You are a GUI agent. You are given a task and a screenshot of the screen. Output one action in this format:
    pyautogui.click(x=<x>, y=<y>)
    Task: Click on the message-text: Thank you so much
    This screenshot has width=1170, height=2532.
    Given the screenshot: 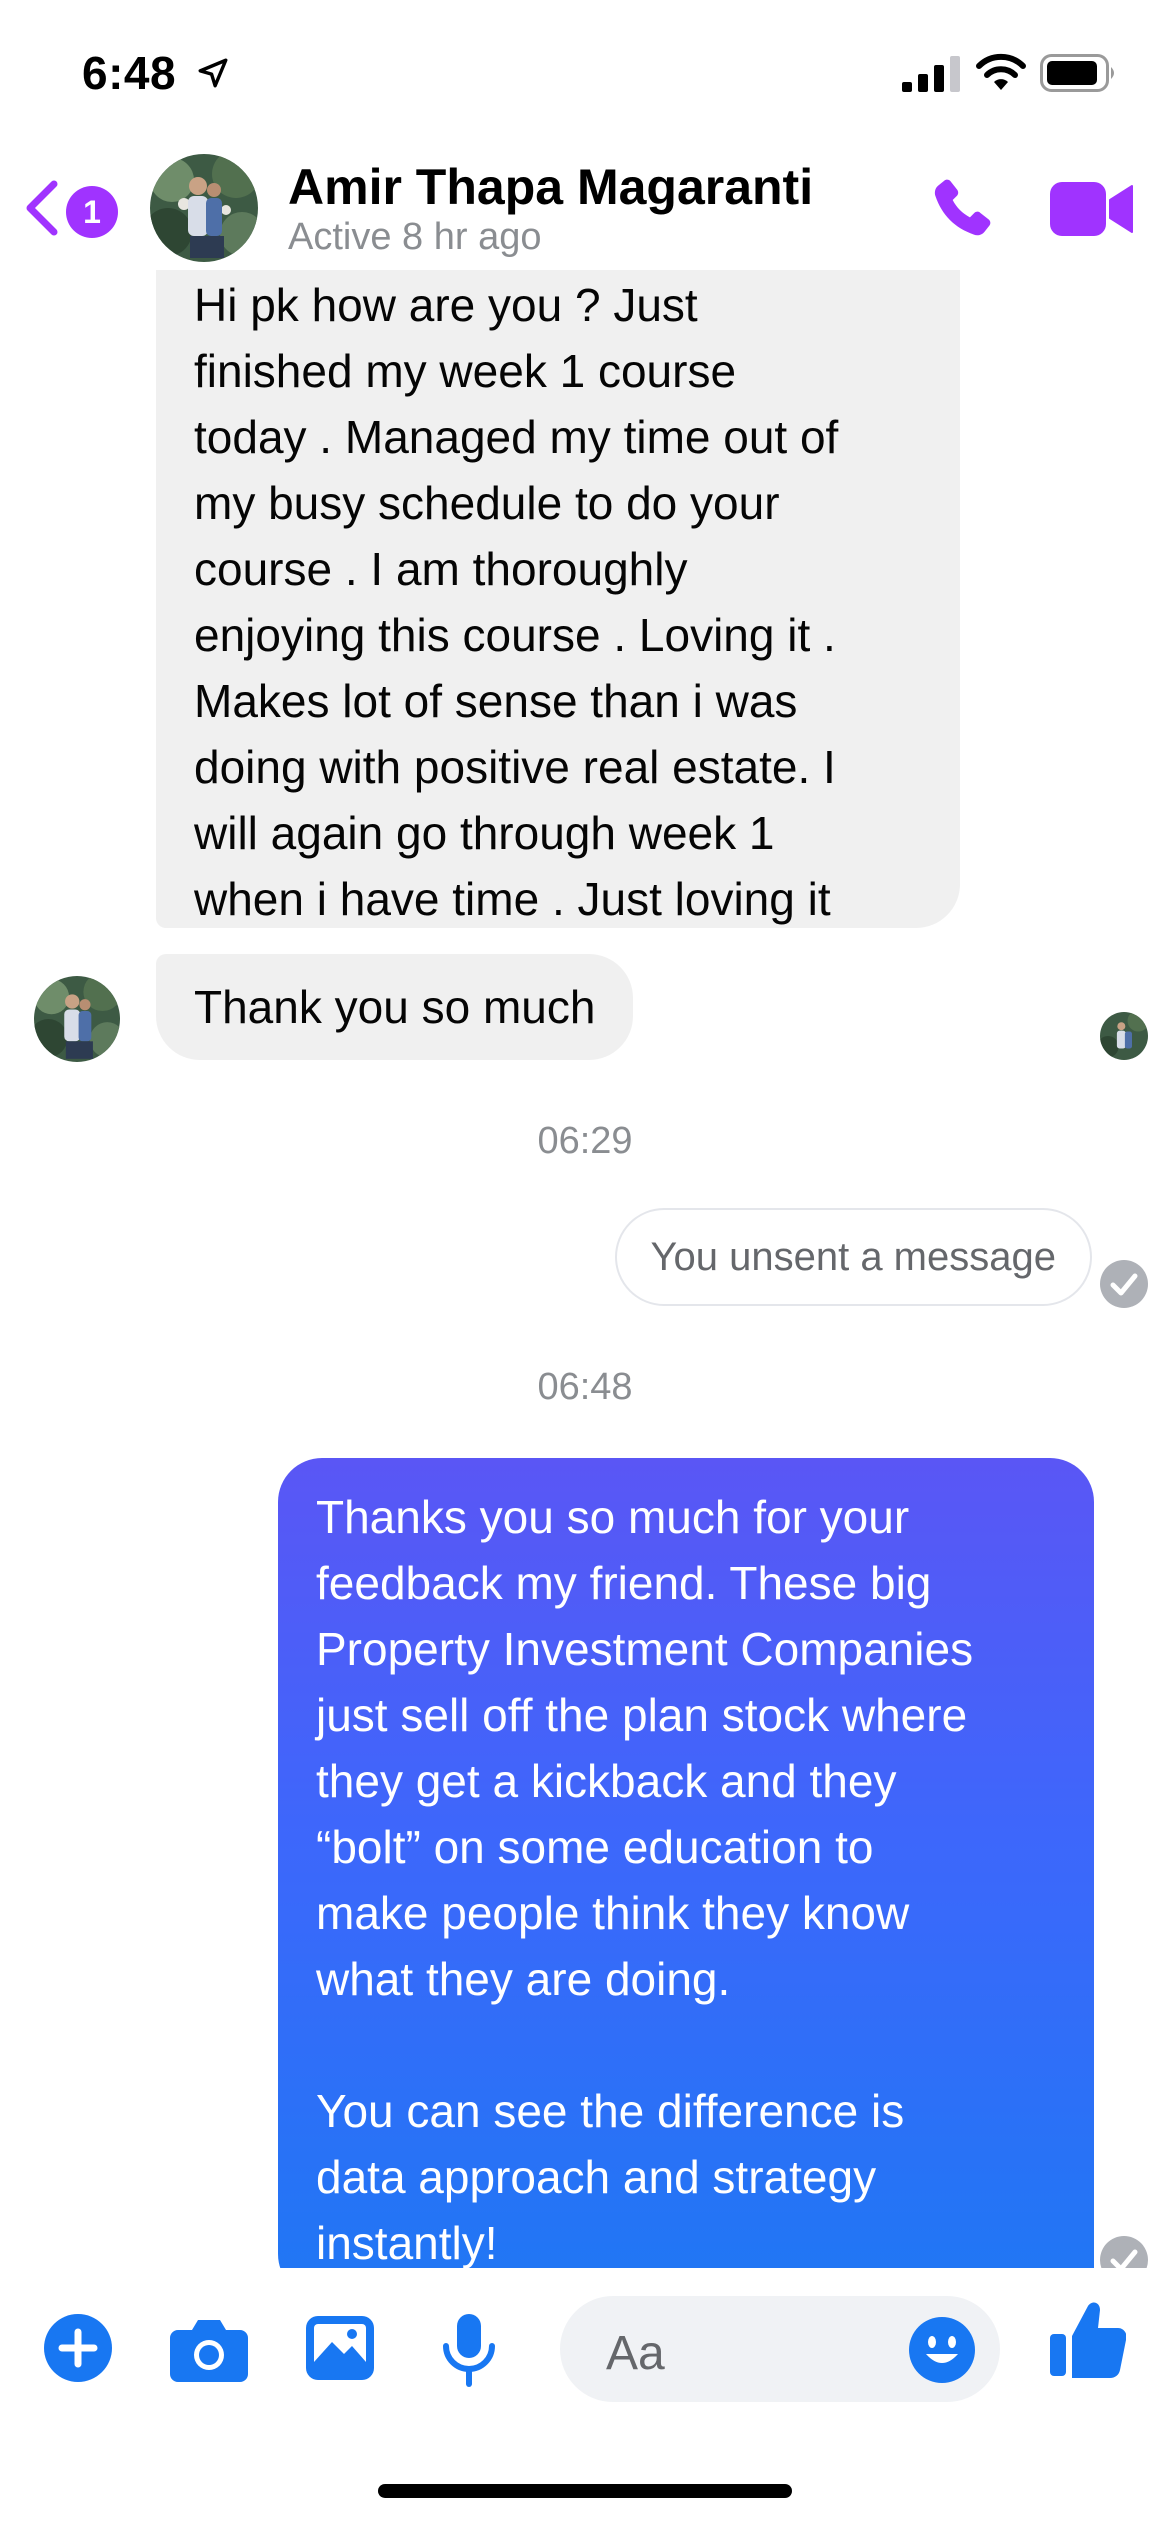 What is the action you would take?
    pyautogui.click(x=395, y=1007)
    